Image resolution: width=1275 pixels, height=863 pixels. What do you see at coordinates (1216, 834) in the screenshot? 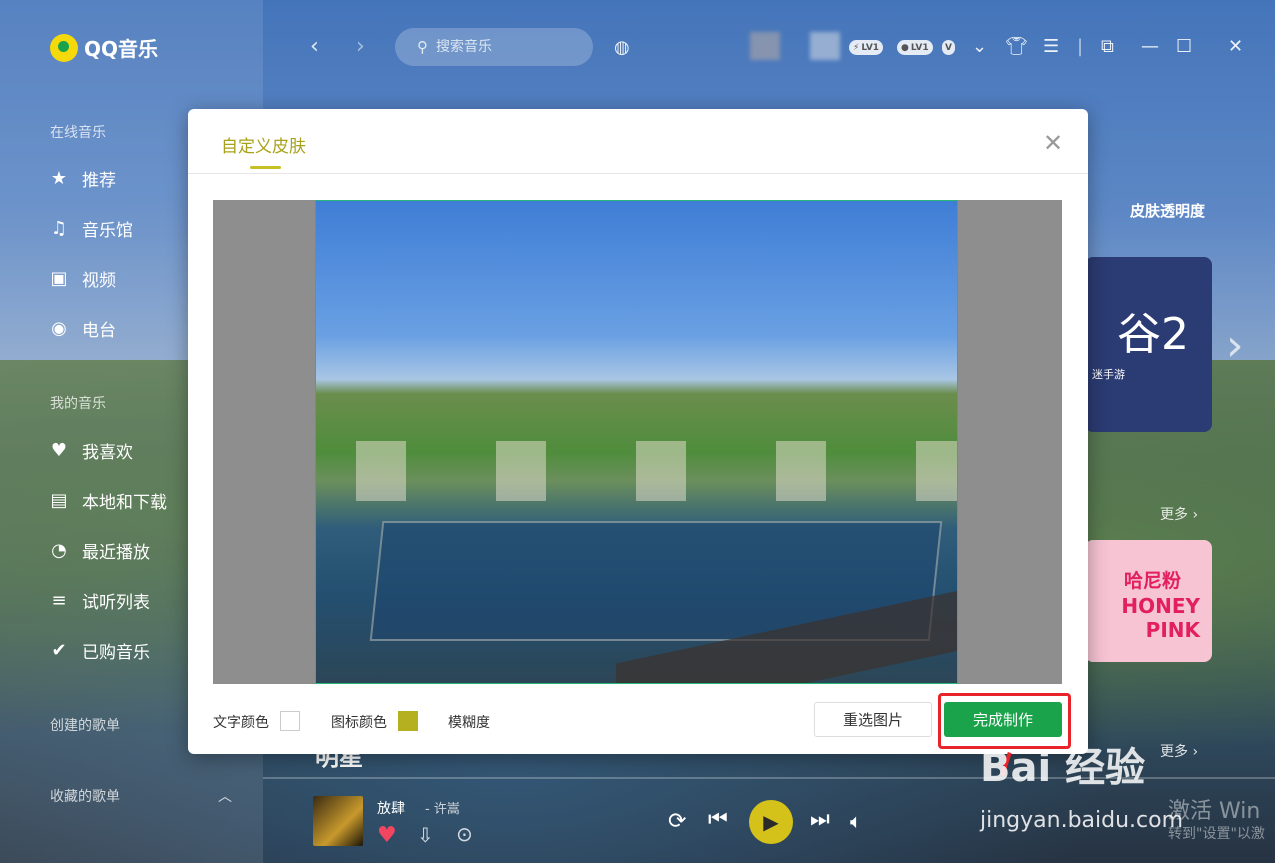
I see `windows-activation-subtext: 转到"设置"以激` at bounding box center [1216, 834].